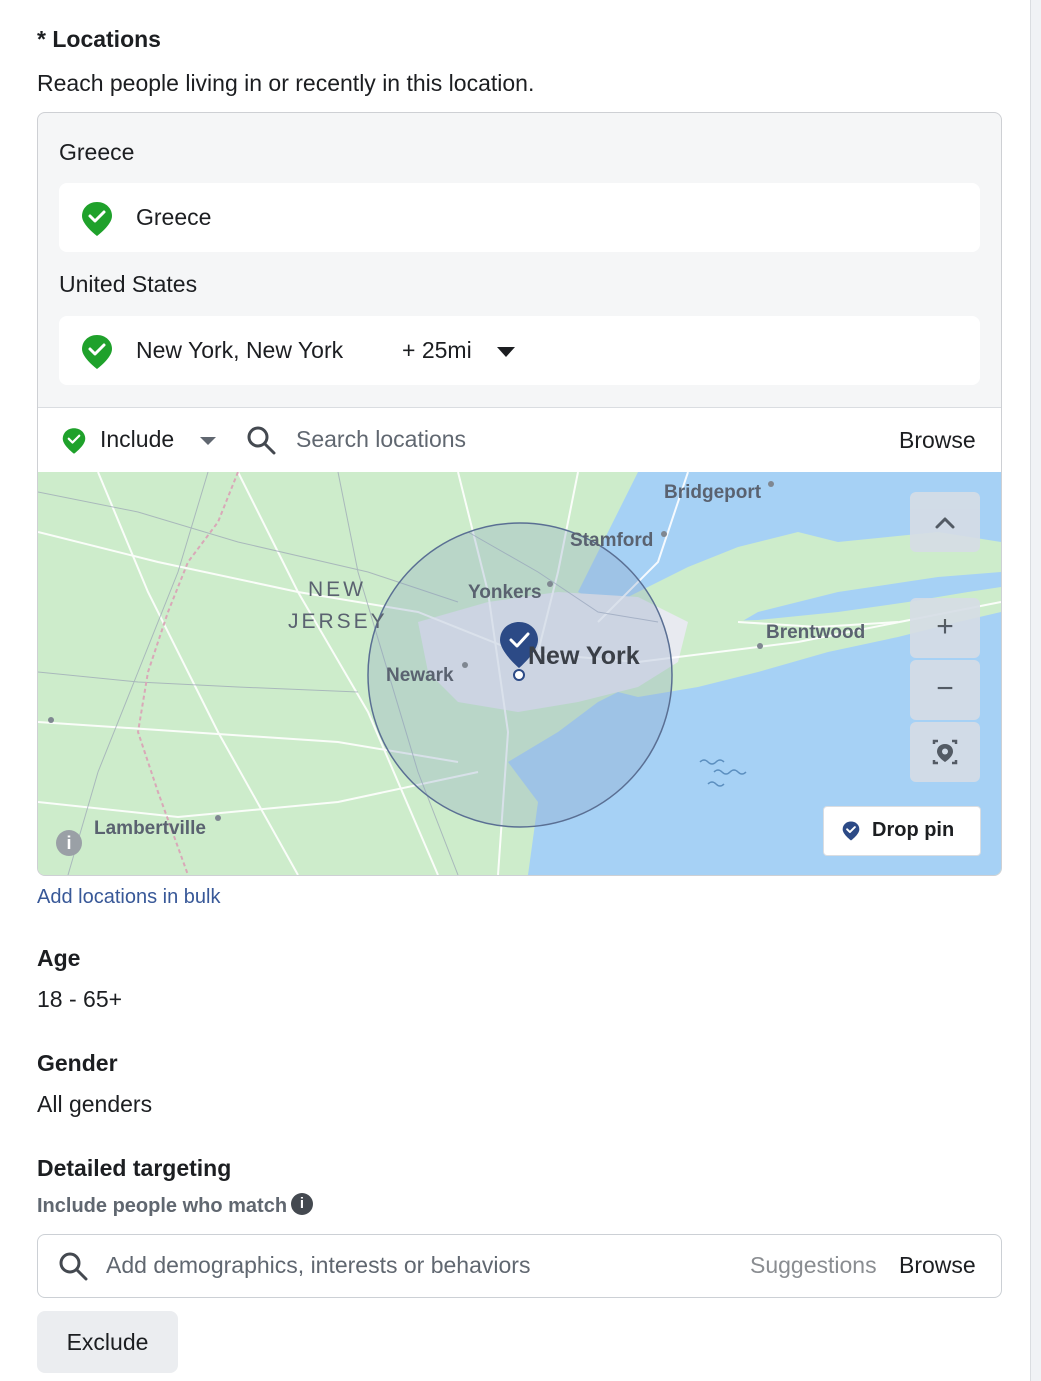 The height and width of the screenshot is (1381, 1041). Describe the element at coordinates (74, 443) in the screenshot. I see `include-pin-icon` at that location.